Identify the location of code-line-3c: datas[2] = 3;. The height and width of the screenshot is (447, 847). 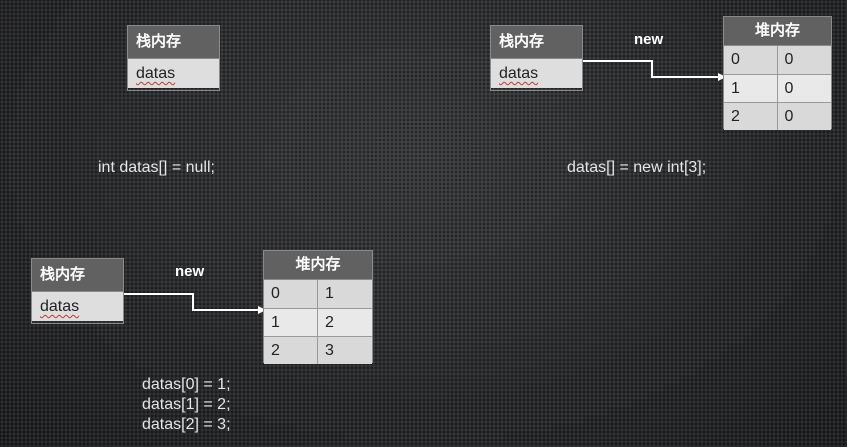
(186, 425).